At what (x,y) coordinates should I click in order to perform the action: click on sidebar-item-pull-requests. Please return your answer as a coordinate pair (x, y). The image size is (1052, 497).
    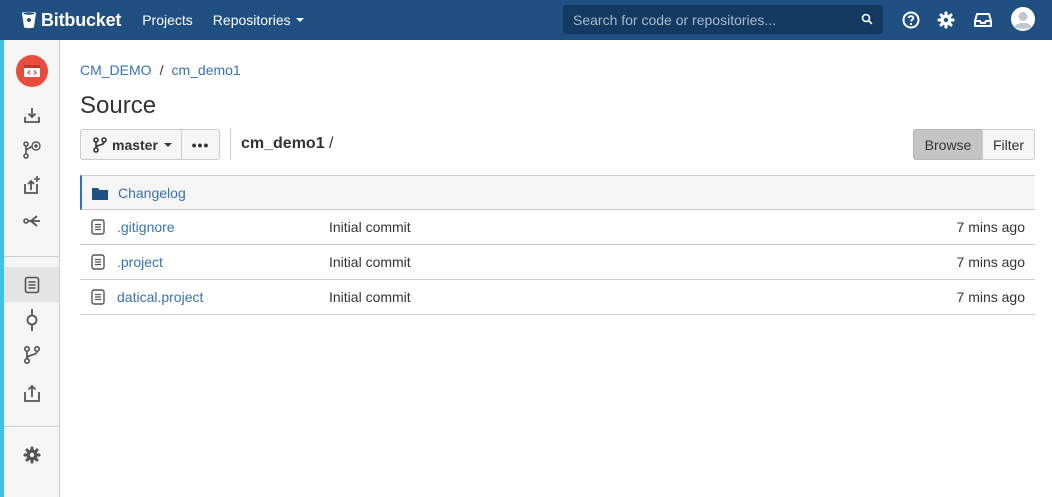
    Looking at the image, I should click on (31, 392).